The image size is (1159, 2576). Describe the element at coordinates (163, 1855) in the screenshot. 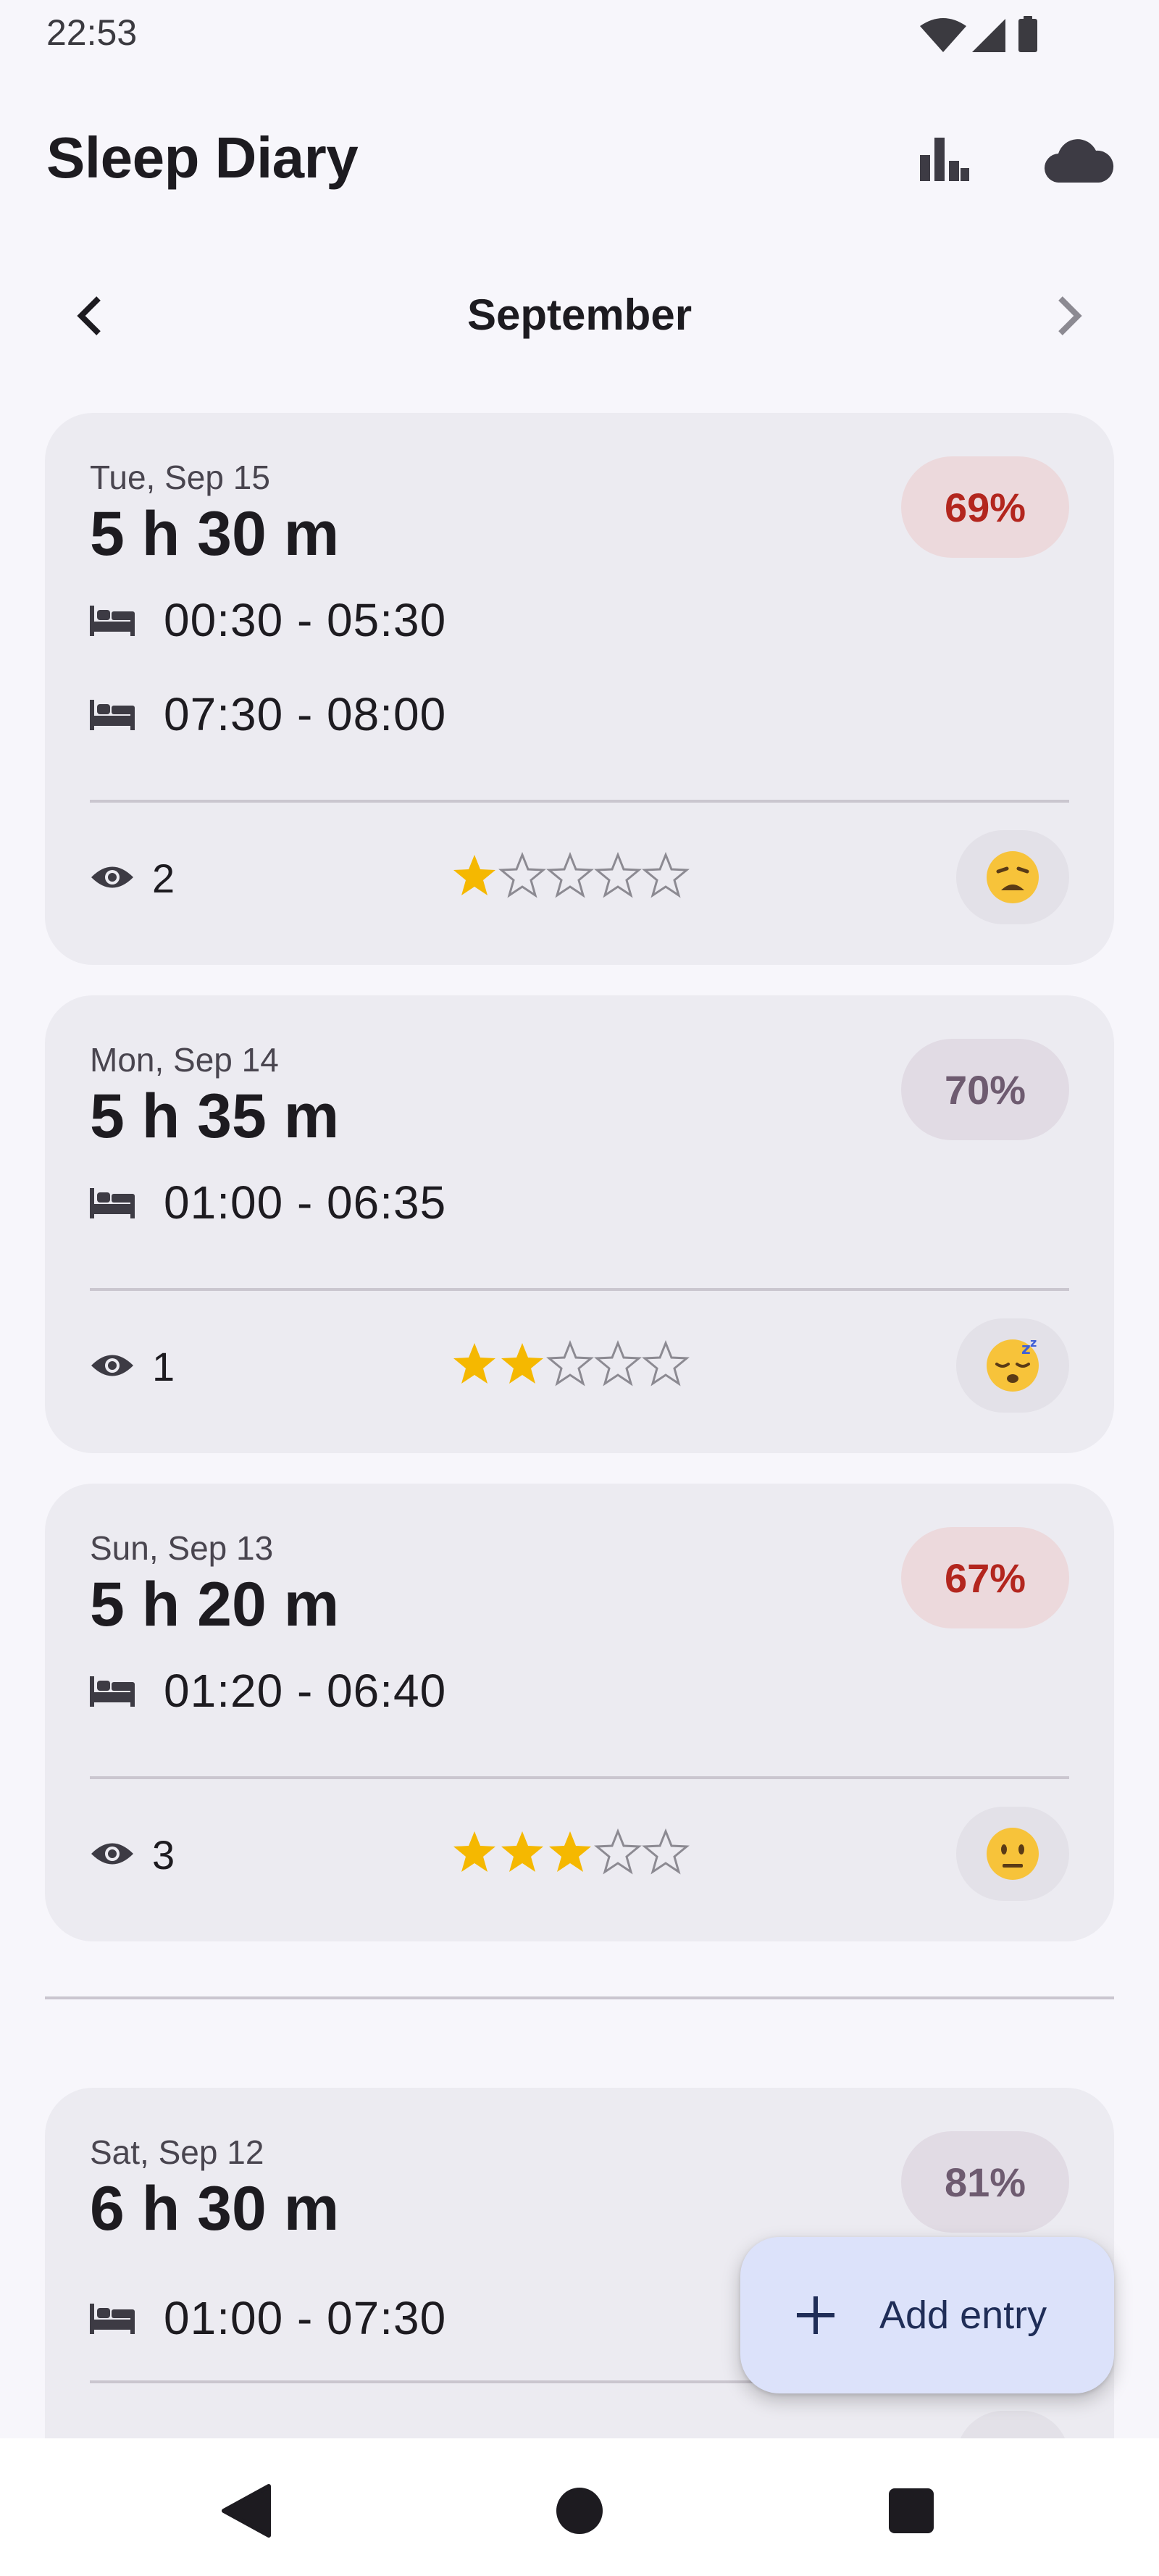

I see `awakenings-count: 3` at that location.